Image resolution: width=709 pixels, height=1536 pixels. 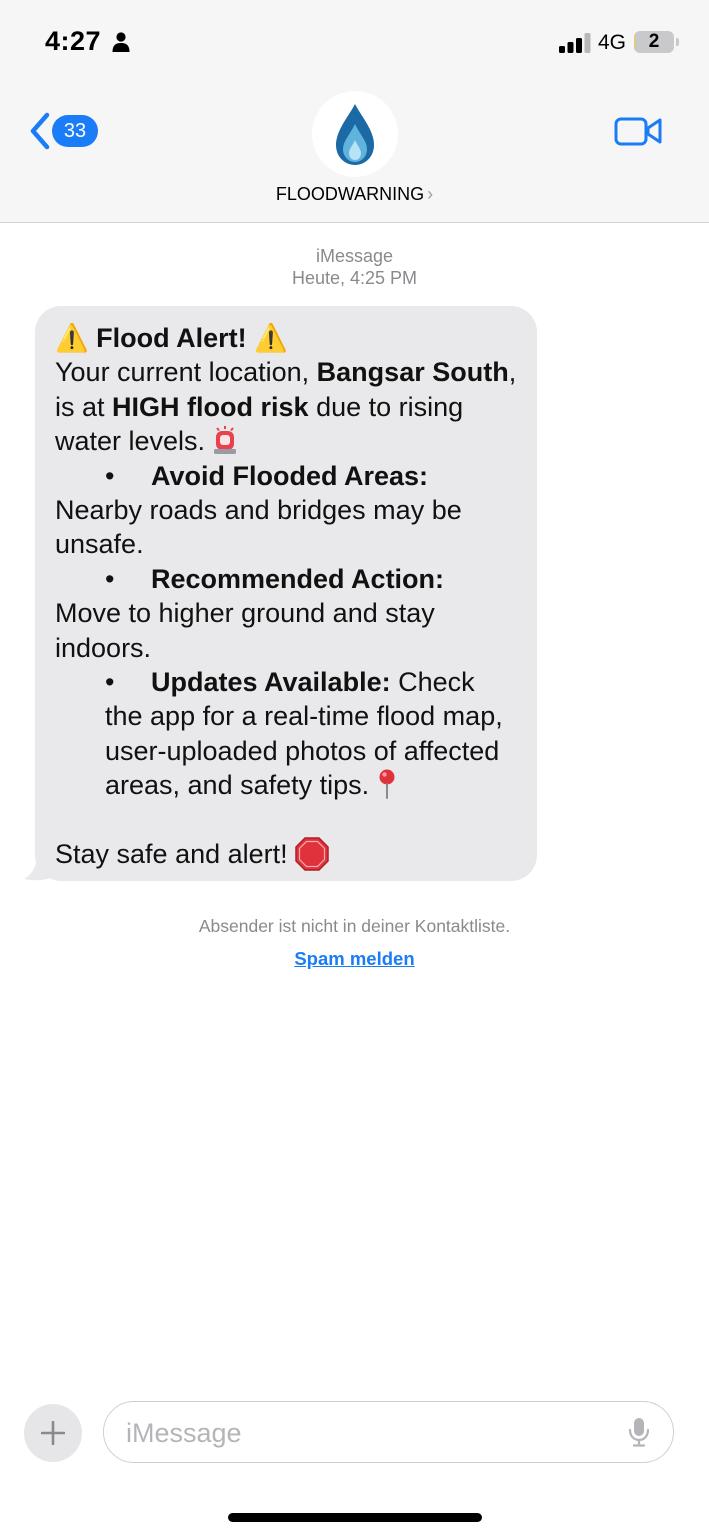 What do you see at coordinates (224, 440) in the screenshot?
I see `police-siren-icon` at bounding box center [224, 440].